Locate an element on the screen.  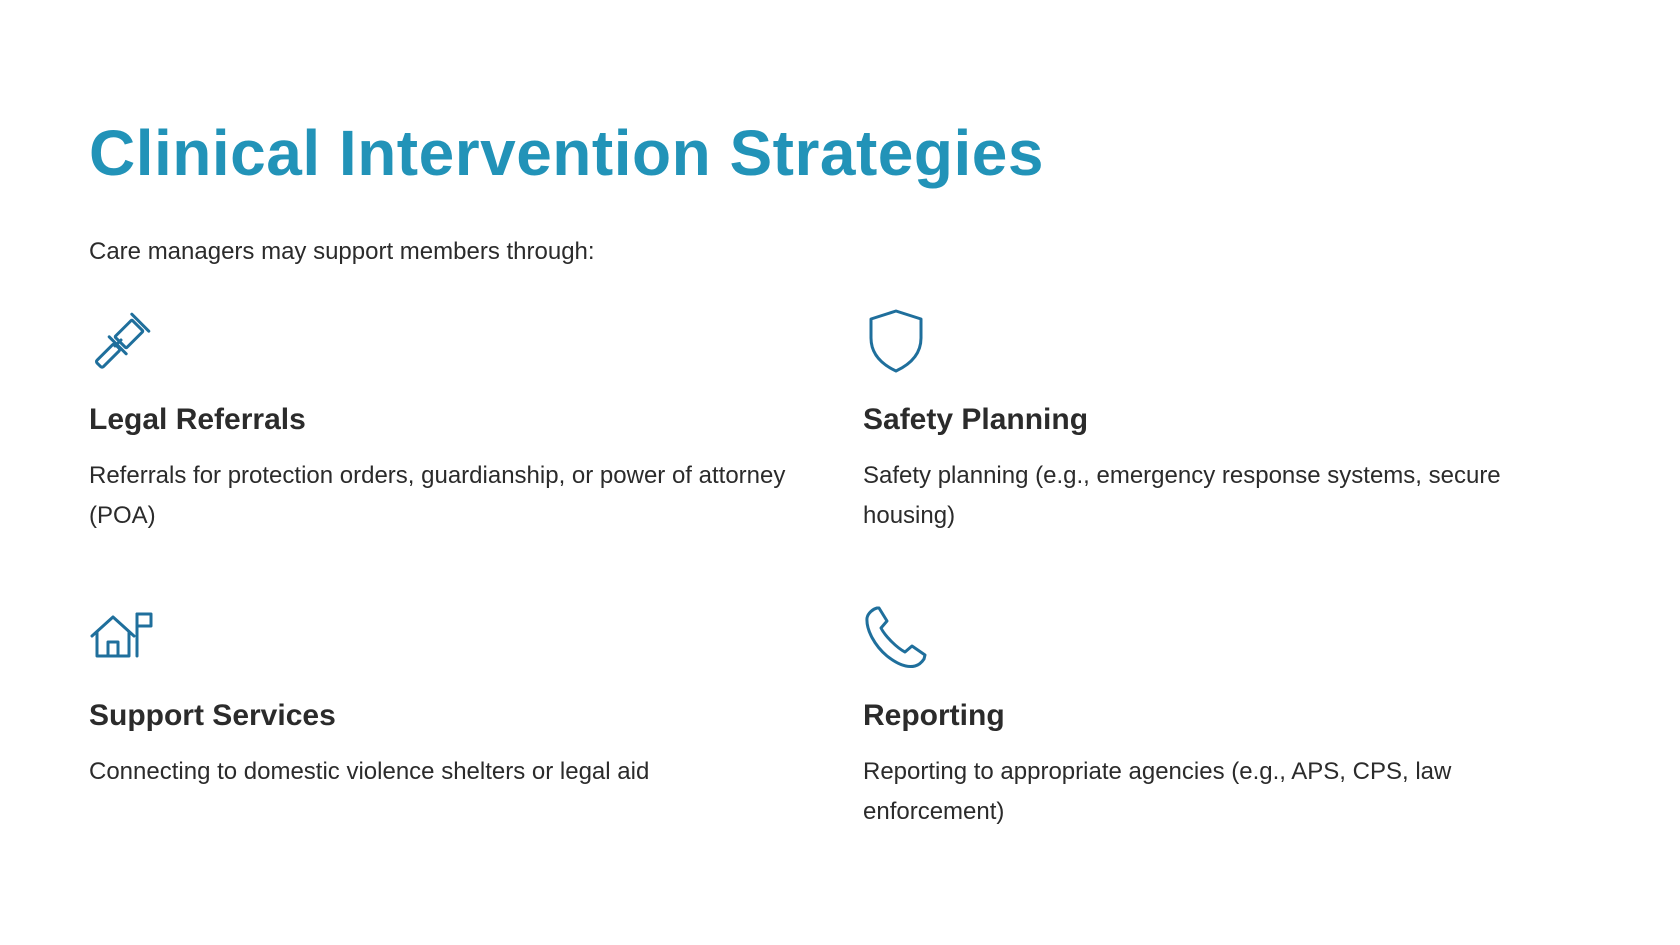
gavel-icon is located at coordinates (122, 341).